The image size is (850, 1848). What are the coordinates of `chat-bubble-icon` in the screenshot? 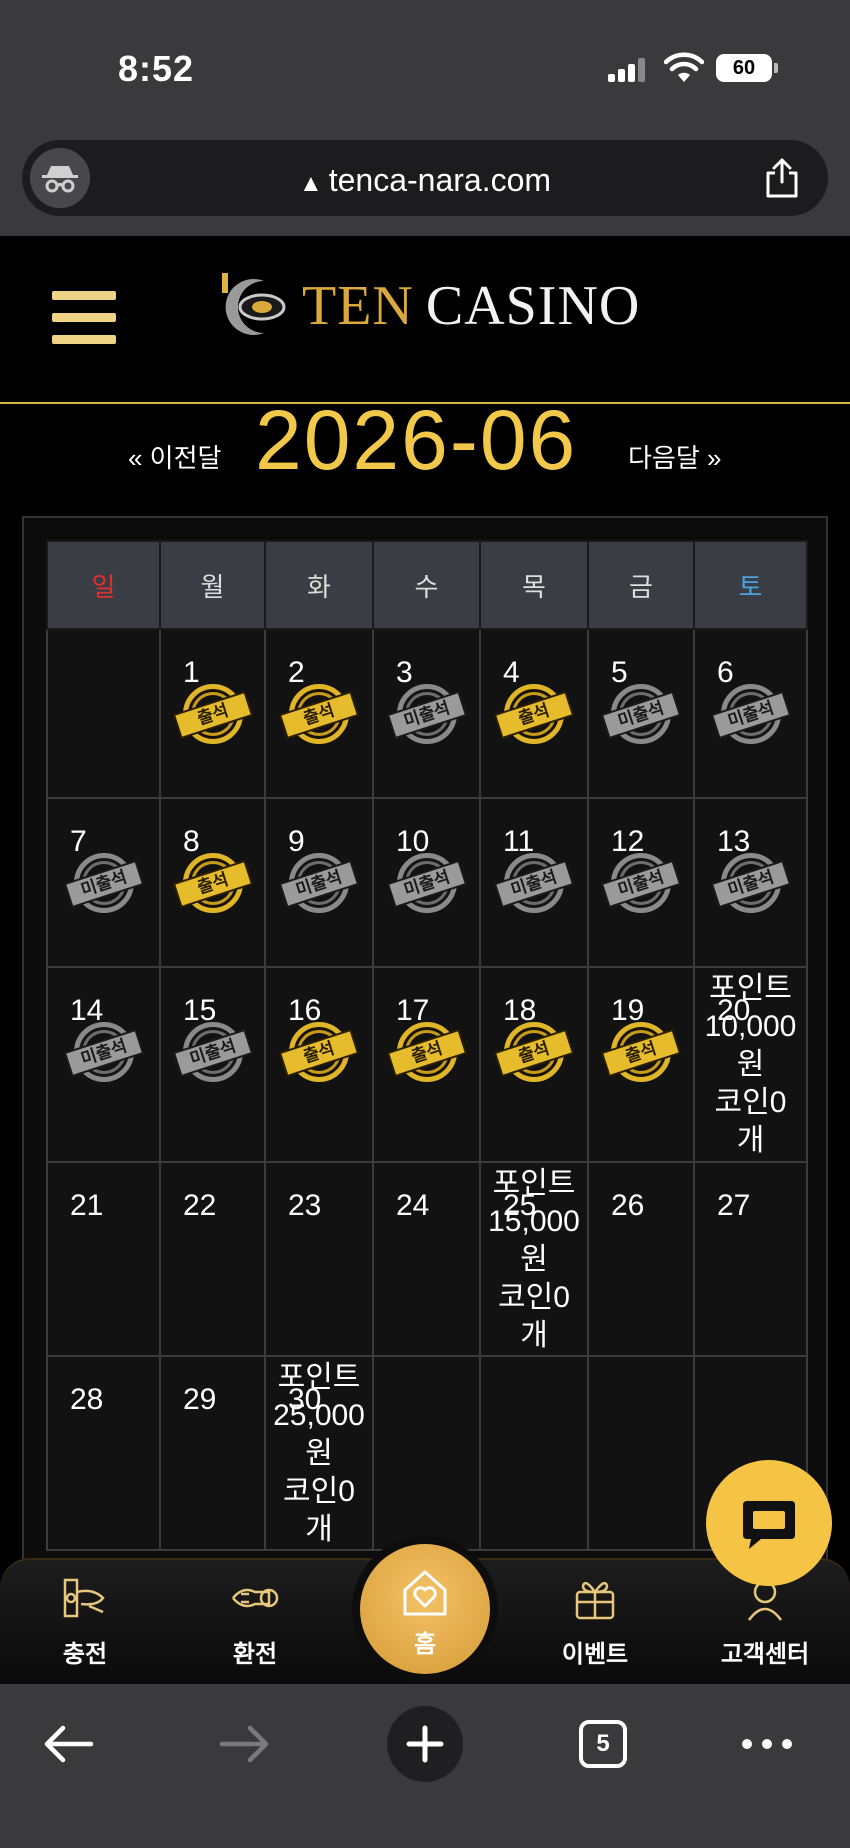 It's located at (769, 1525).